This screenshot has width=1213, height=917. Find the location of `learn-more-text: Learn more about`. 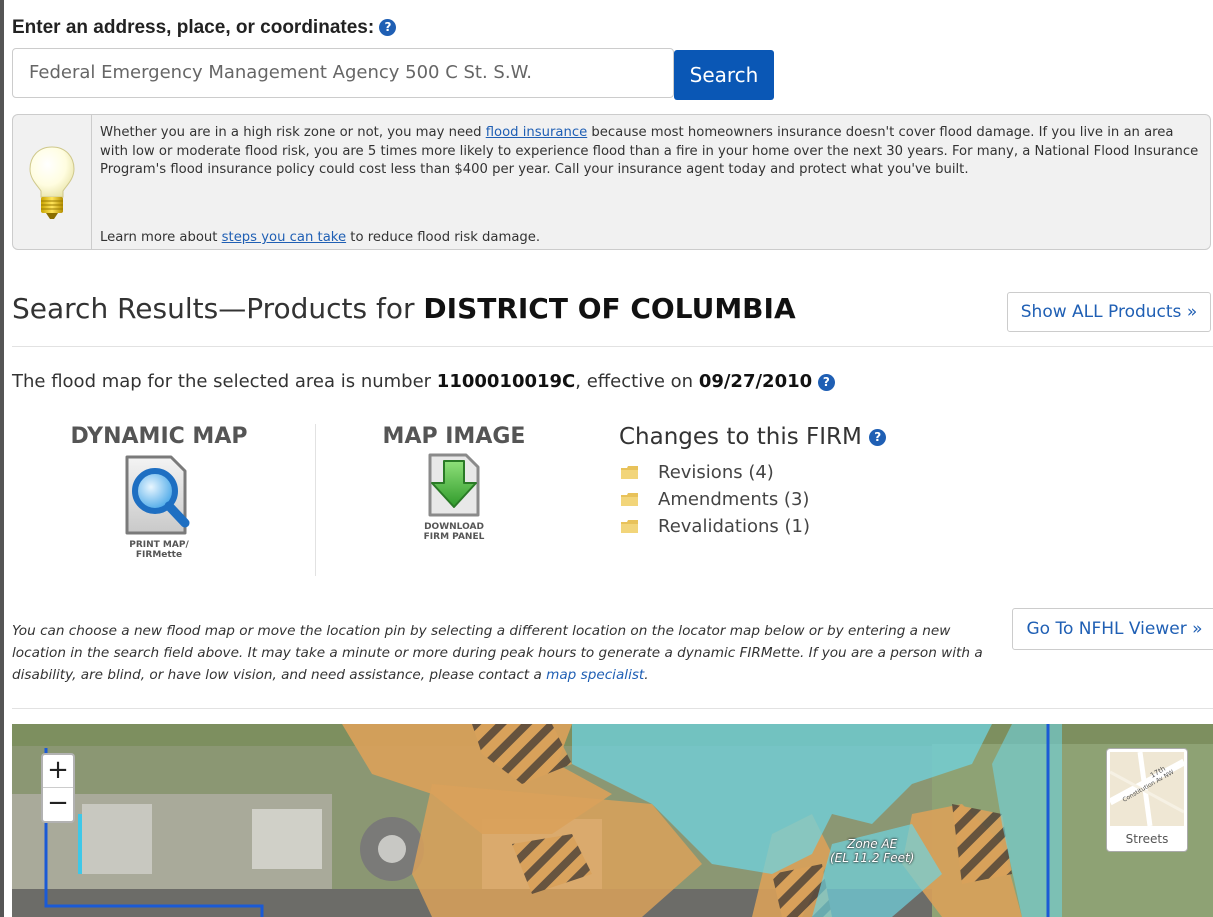

learn-more-text: Learn more about is located at coordinates (161, 237).